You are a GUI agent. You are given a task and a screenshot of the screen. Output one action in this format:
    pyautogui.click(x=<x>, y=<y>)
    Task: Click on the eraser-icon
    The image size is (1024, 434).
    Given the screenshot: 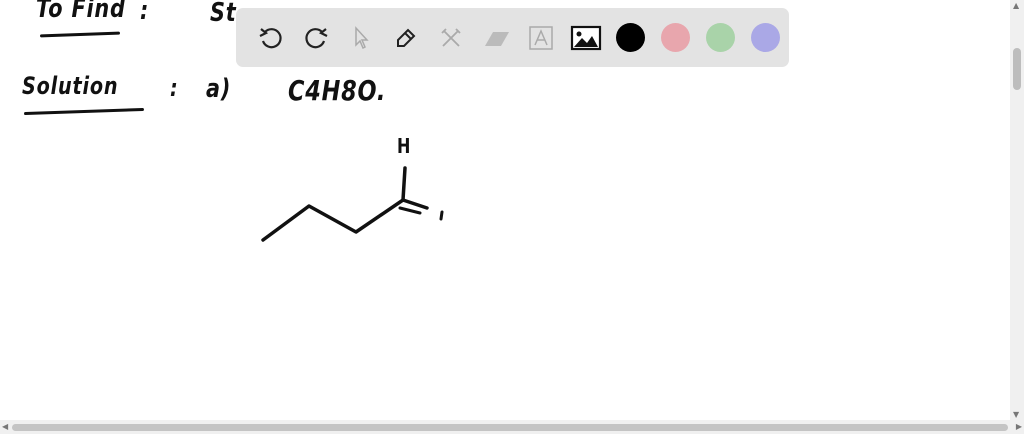 What is the action you would take?
    pyautogui.click(x=496, y=38)
    